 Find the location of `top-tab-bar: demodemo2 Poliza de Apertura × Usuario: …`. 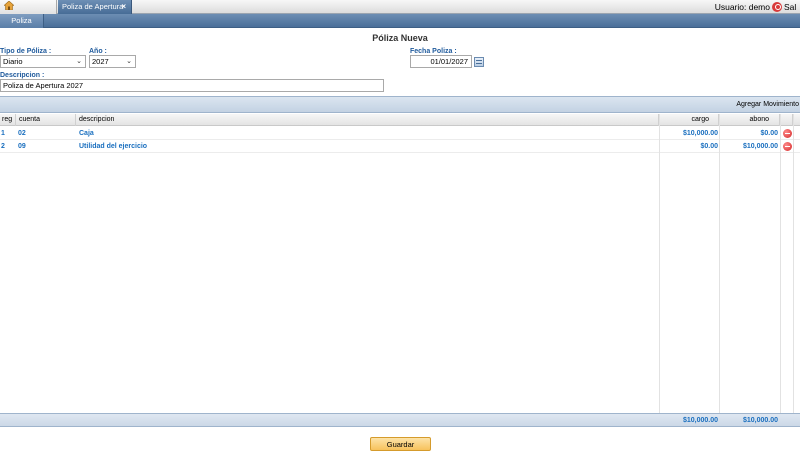

top-tab-bar: demodemo2 Poliza de Apertura × Usuario: … is located at coordinates (400, 12).